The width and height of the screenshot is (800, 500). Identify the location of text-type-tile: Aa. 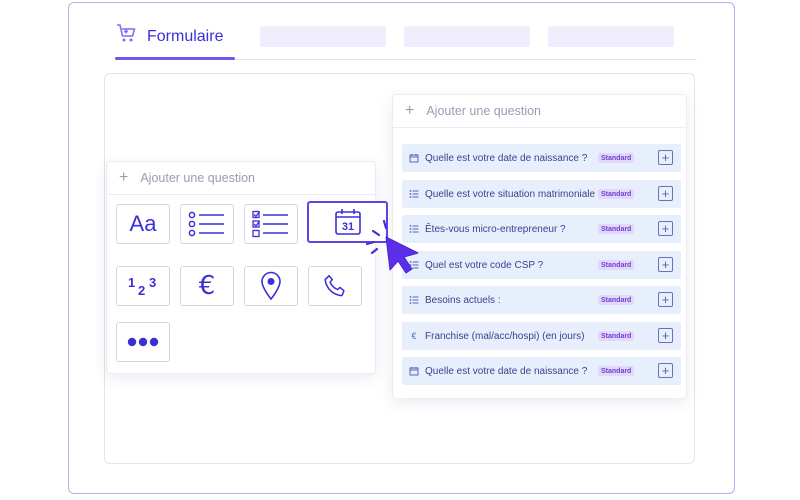
(143, 224).